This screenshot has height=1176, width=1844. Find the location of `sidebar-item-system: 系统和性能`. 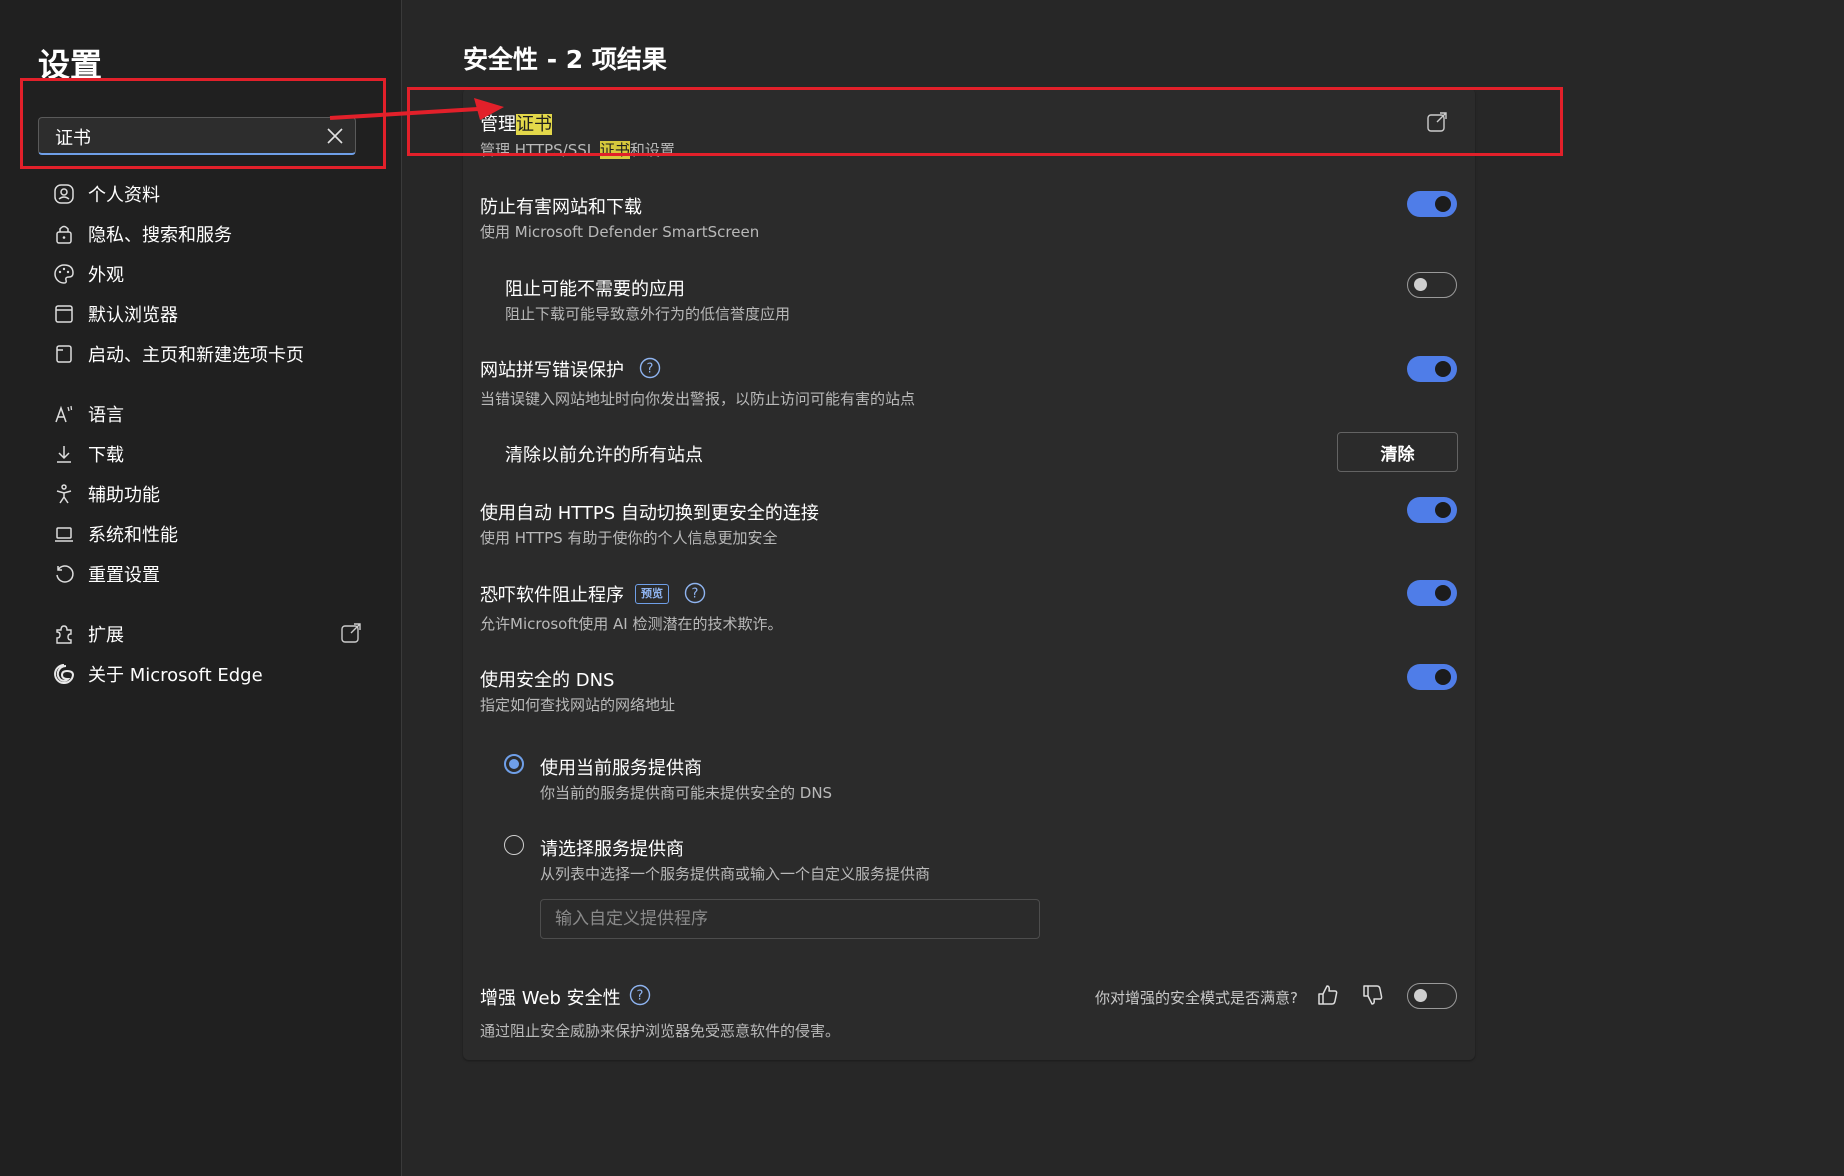

sidebar-item-system: 系统和性能 is located at coordinates (207, 534).